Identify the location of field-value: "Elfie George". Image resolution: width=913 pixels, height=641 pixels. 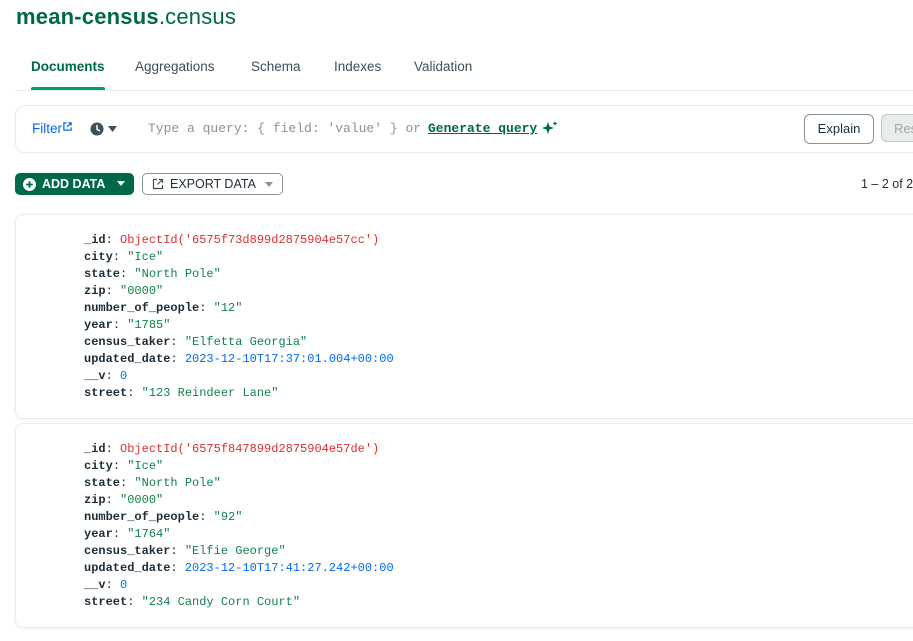
(235, 551).